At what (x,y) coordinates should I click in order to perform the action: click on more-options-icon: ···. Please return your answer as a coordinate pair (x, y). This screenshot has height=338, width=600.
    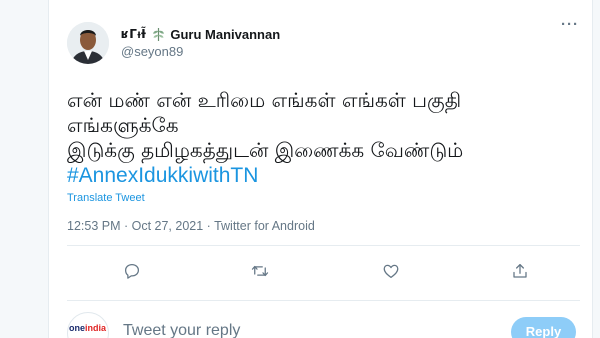
    Looking at the image, I should click on (570, 27).